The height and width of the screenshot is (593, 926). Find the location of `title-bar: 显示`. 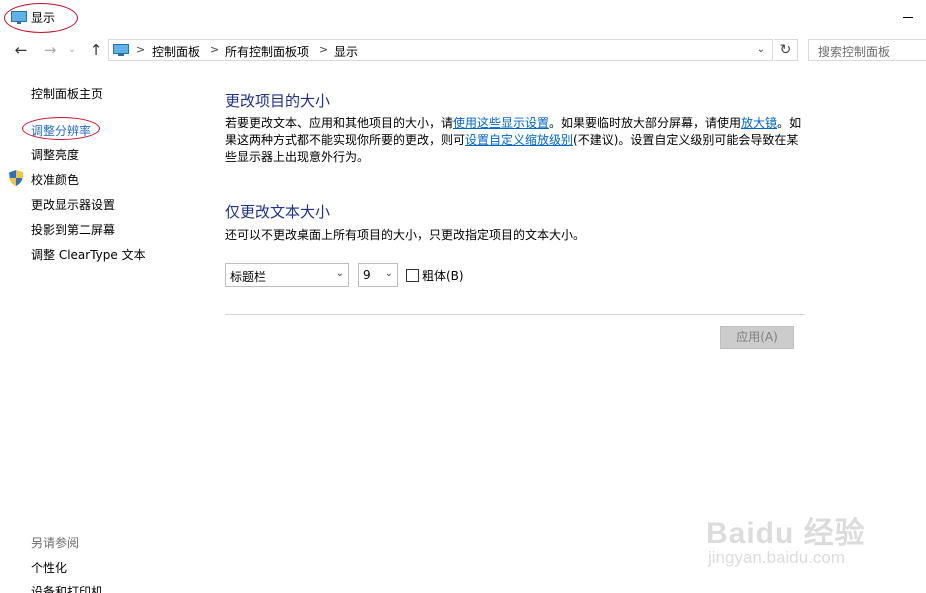

title-bar: 显示 is located at coordinates (463, 18).